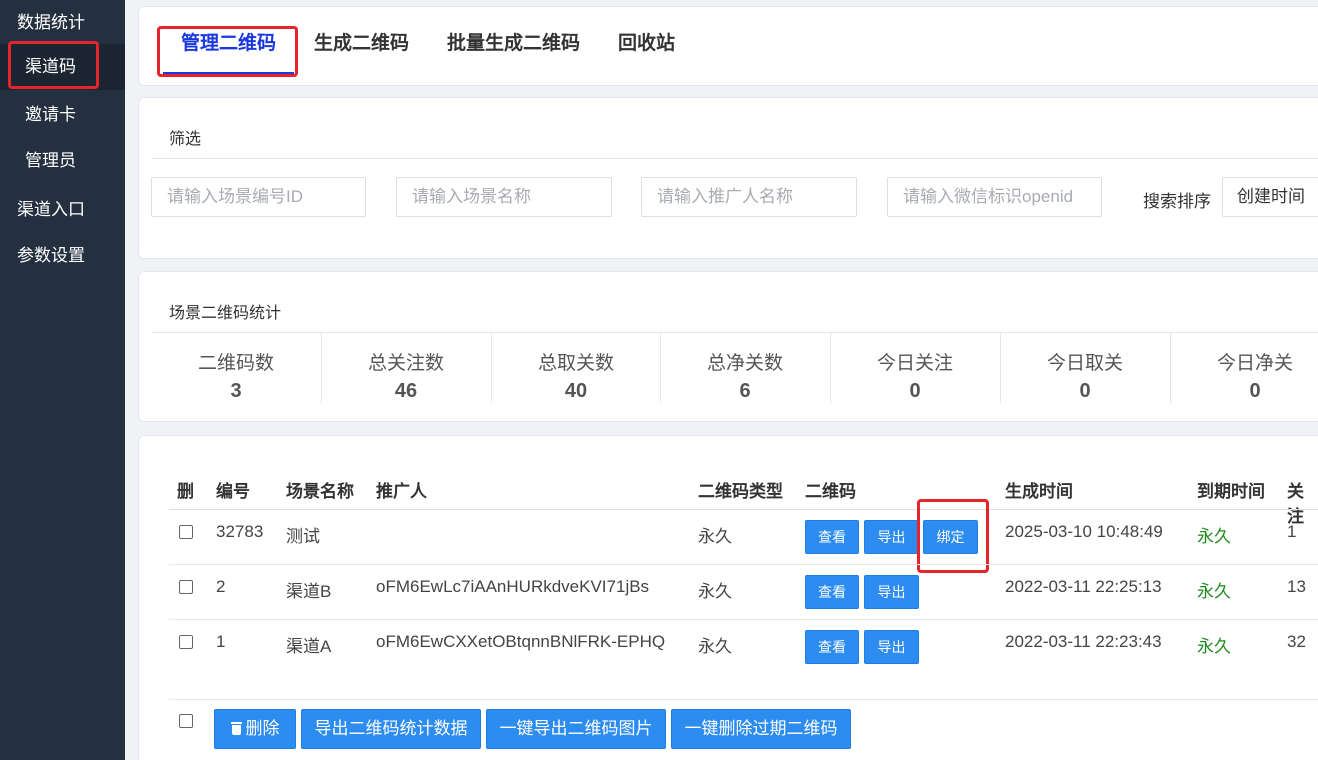 The width and height of the screenshot is (1318, 760). What do you see at coordinates (391, 729) in the screenshot?
I see `export-stats-button: 导出二维码统计数据` at bounding box center [391, 729].